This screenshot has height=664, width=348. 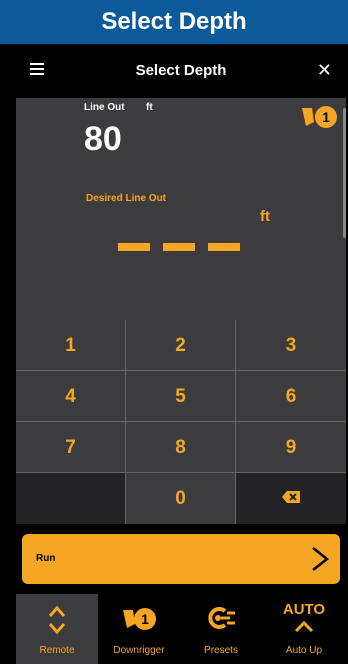 I want to click on key-5: 5, so click(x=181, y=396).